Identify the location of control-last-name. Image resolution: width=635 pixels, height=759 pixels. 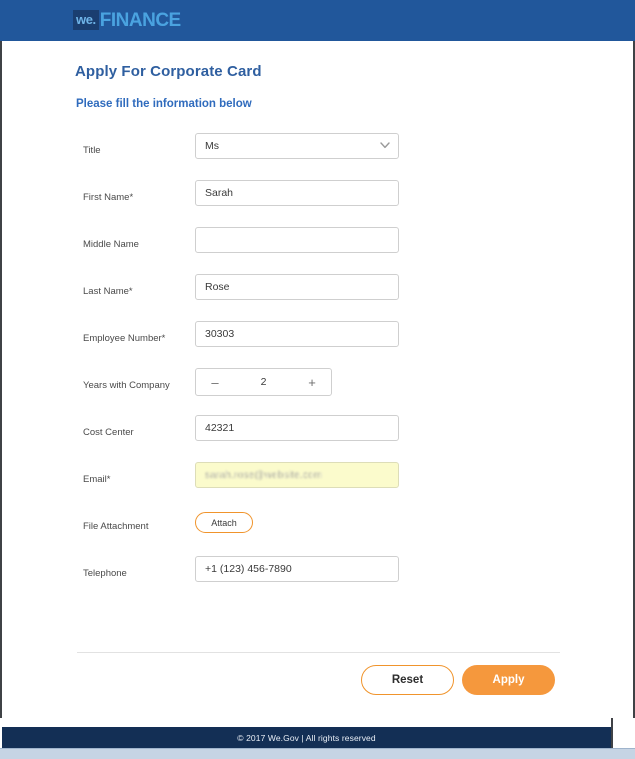
(297, 287).